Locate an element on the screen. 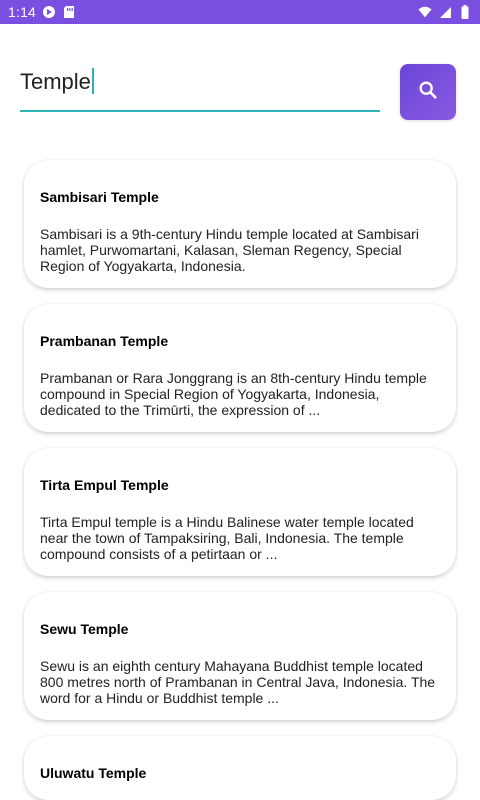  result-title: Prambanan Temple is located at coordinates (104, 341).